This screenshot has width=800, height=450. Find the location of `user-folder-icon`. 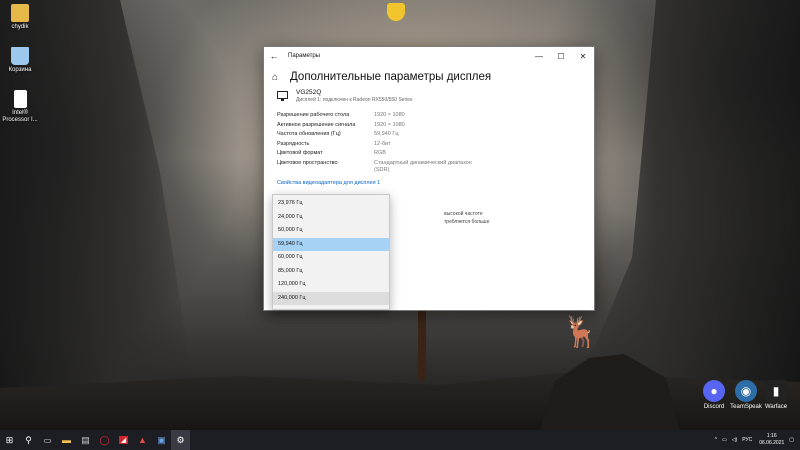

user-folder-icon is located at coordinates (20, 13).